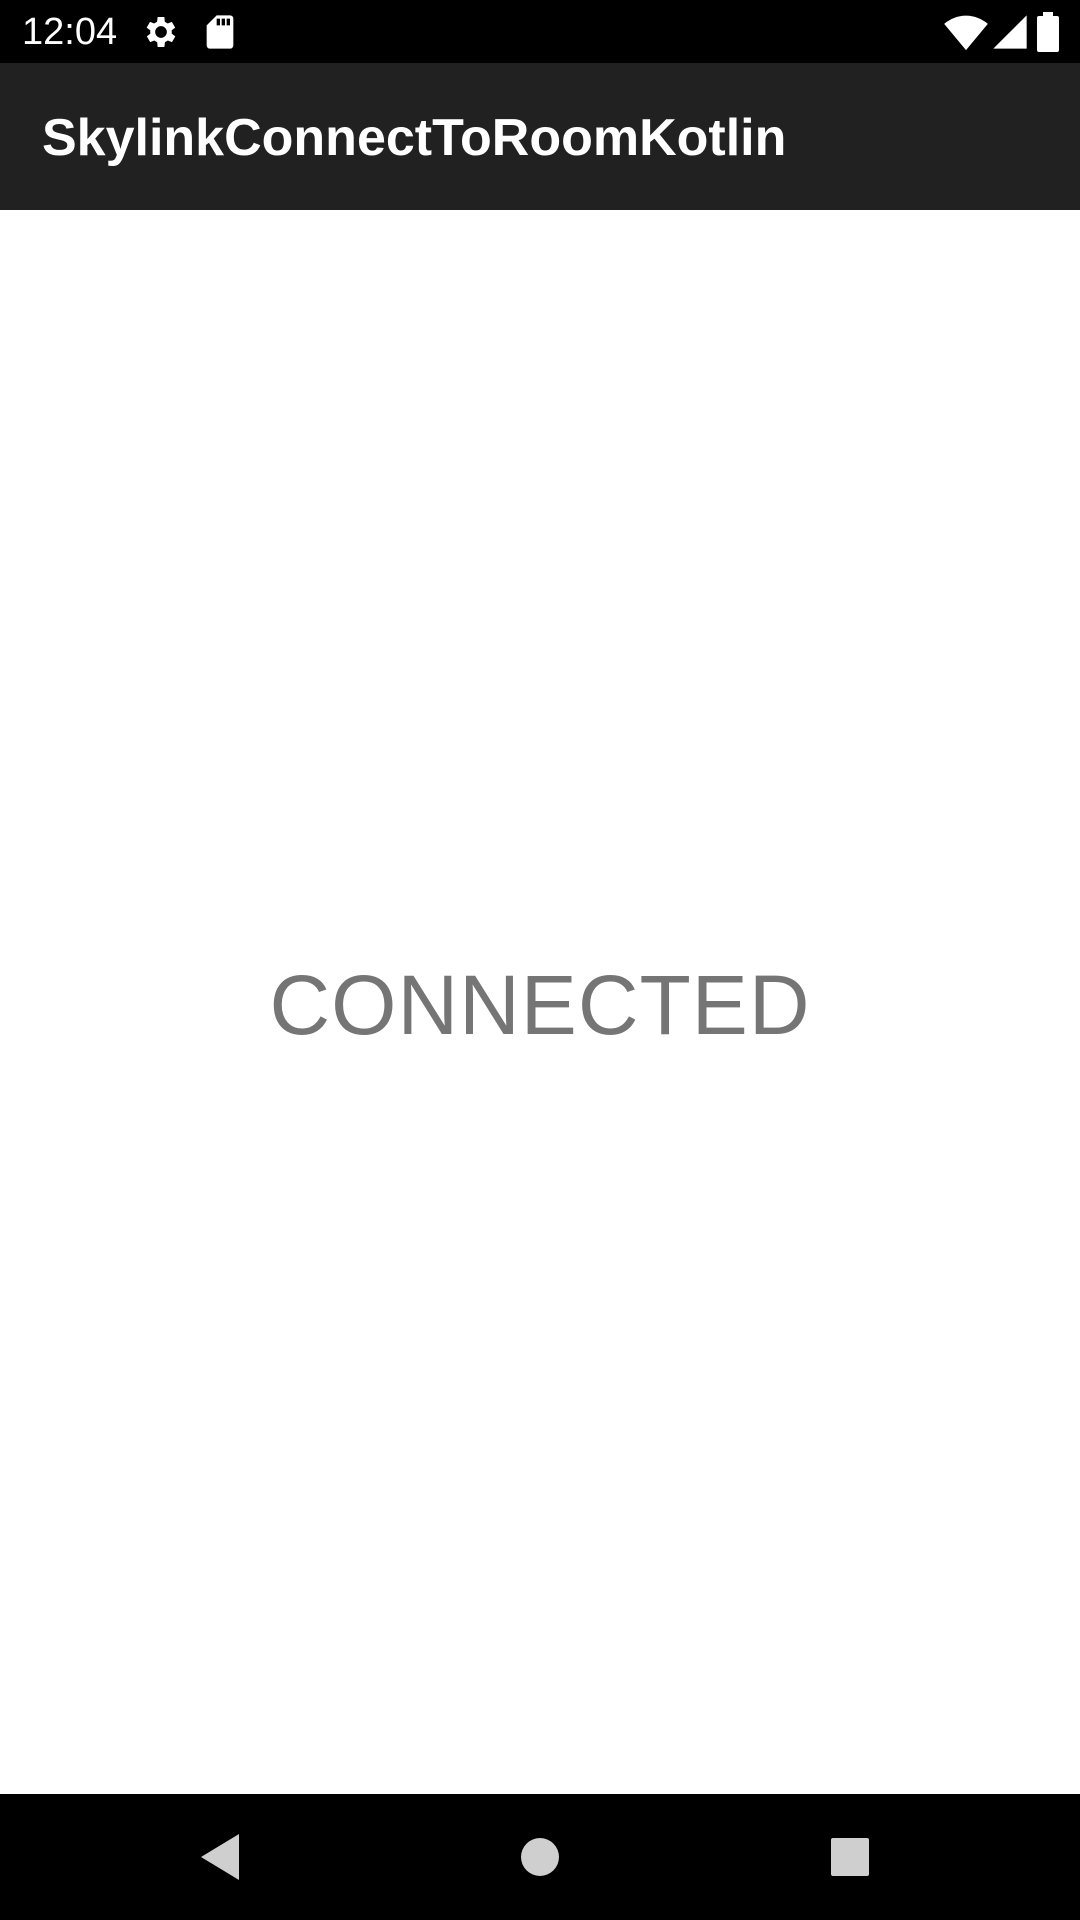  Describe the element at coordinates (70, 32) in the screenshot. I see `status-time: 12:04` at that location.